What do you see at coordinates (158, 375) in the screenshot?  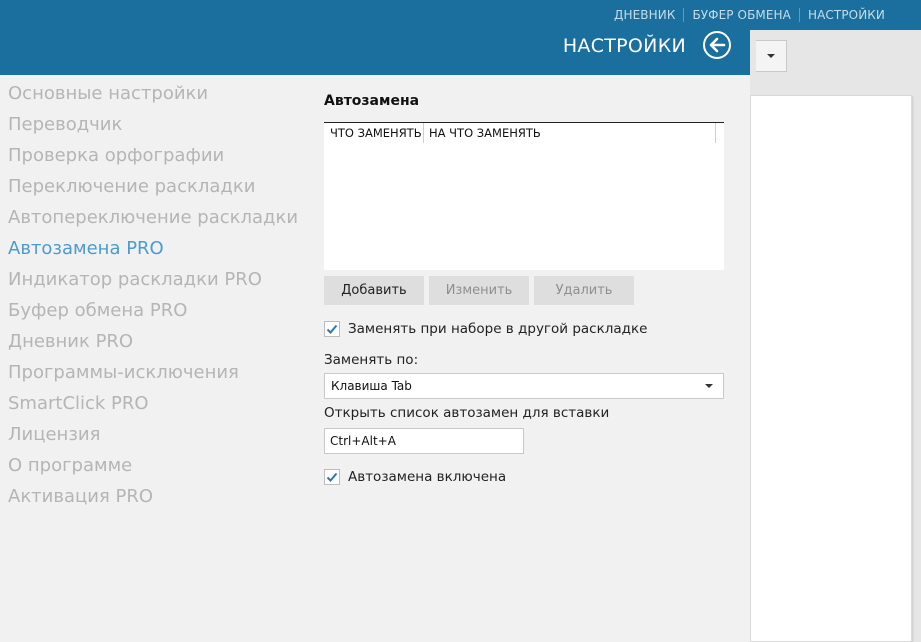 I see `nav-item-excluded-programs: Программы-исключения` at bounding box center [158, 375].